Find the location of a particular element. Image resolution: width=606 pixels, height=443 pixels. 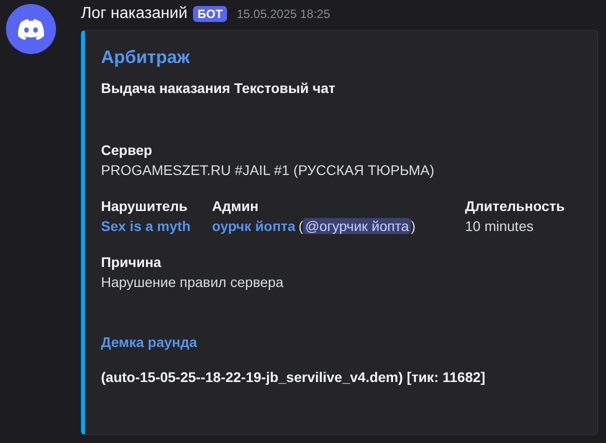

field-name: Нарушитель is located at coordinates (144, 206).